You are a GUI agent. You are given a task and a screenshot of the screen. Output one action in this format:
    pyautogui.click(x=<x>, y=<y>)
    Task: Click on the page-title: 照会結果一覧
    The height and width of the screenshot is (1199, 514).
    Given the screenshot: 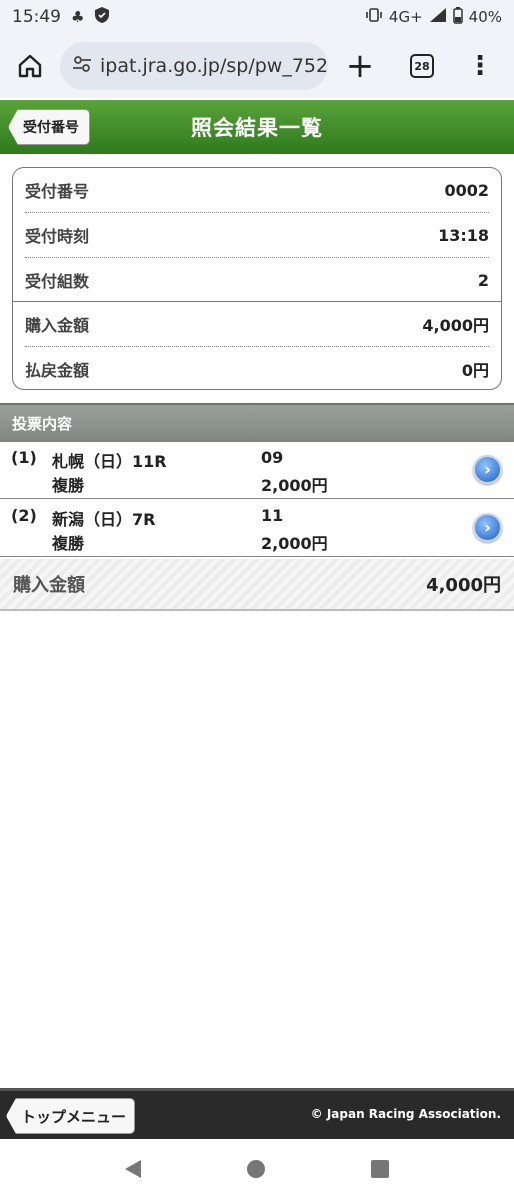 What is the action you would take?
    pyautogui.click(x=257, y=128)
    